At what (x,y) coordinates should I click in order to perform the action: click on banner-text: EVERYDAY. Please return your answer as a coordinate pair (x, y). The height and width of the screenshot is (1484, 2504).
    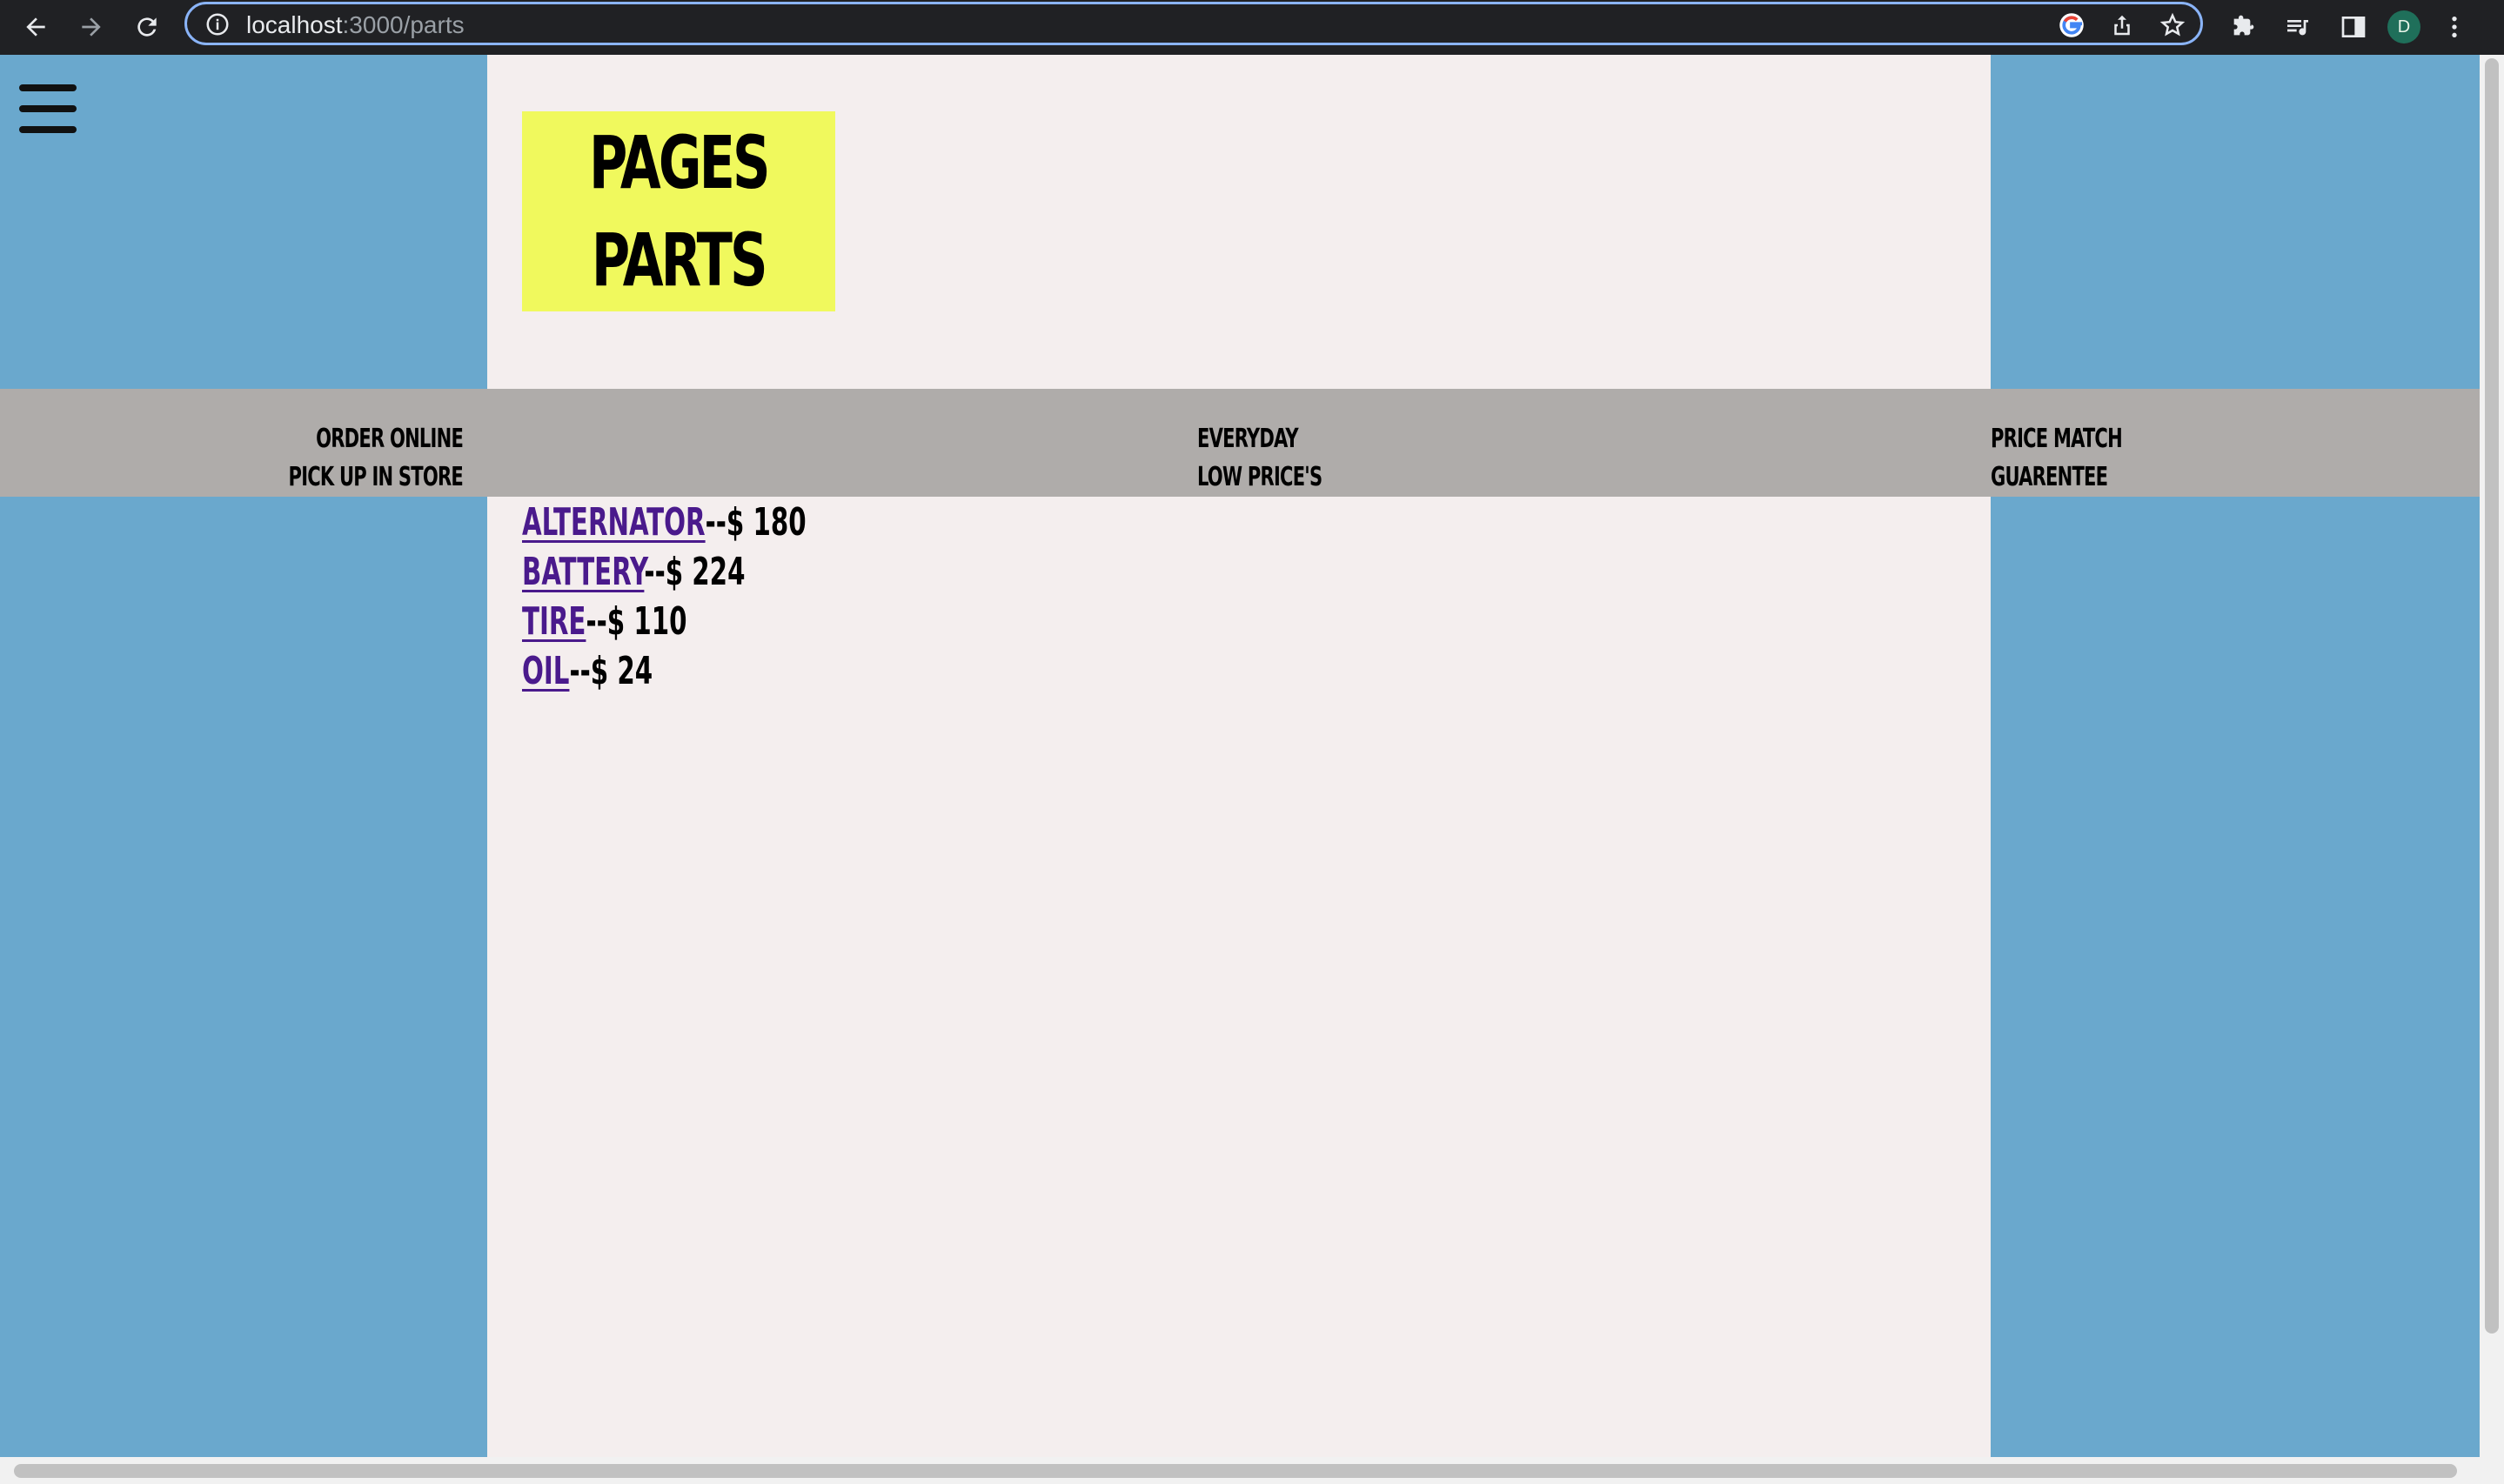
    Looking at the image, I should click on (1248, 439).